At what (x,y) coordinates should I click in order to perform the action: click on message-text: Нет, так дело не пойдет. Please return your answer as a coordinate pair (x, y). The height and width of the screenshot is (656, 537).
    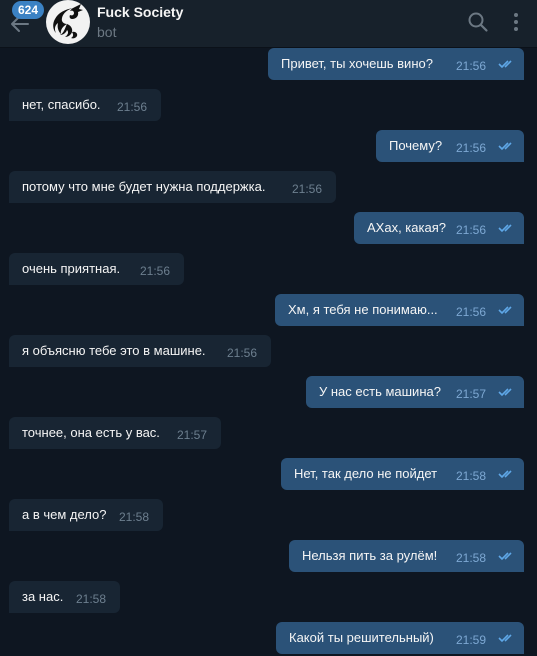
    Looking at the image, I should click on (366, 473).